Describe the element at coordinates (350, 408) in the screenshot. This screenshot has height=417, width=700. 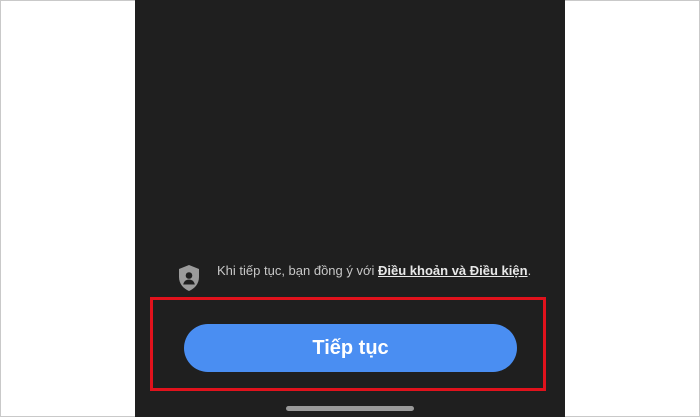
I see `home-indicator` at that location.